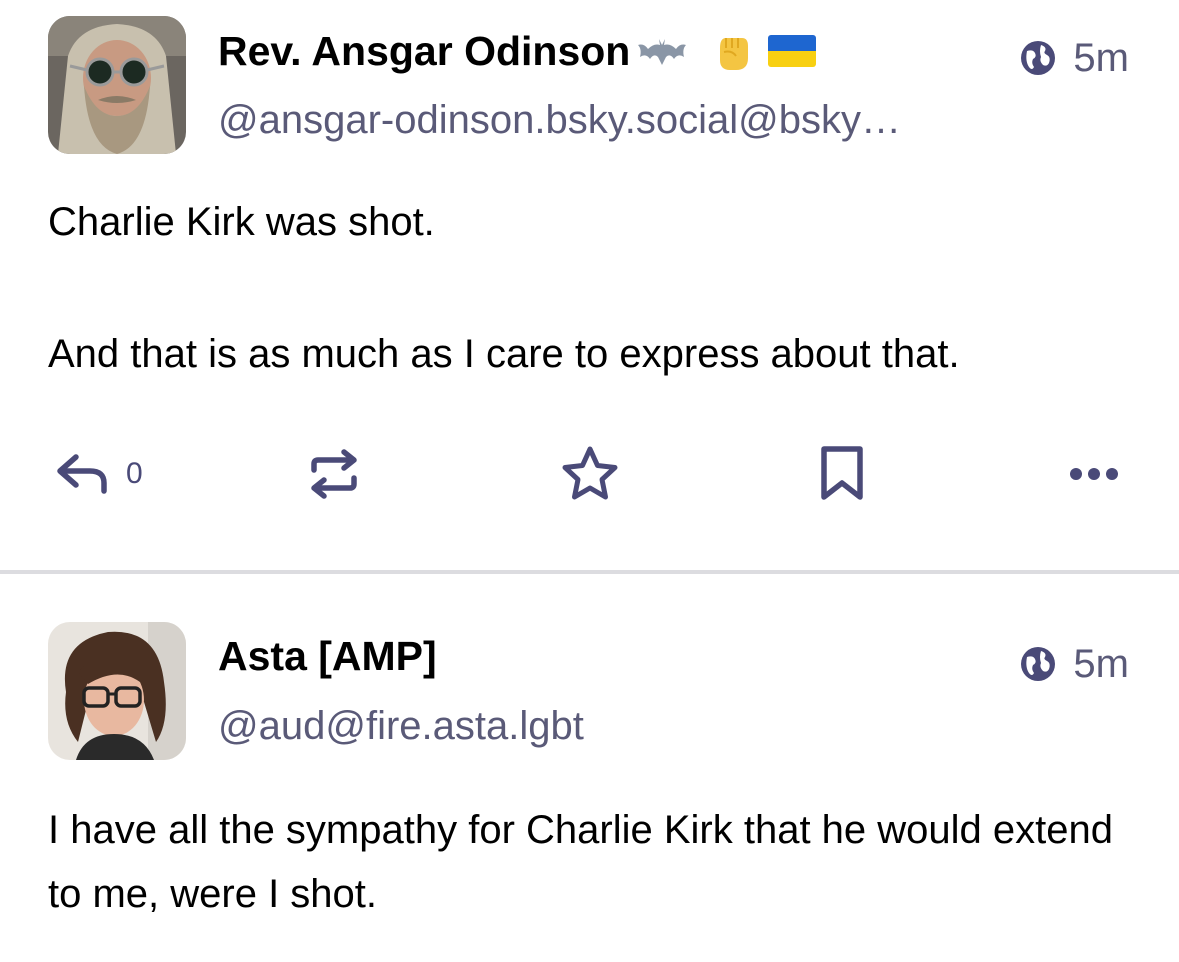  I want to click on display-name-row: Rev. Ansgar Odinson, so click(517, 50).